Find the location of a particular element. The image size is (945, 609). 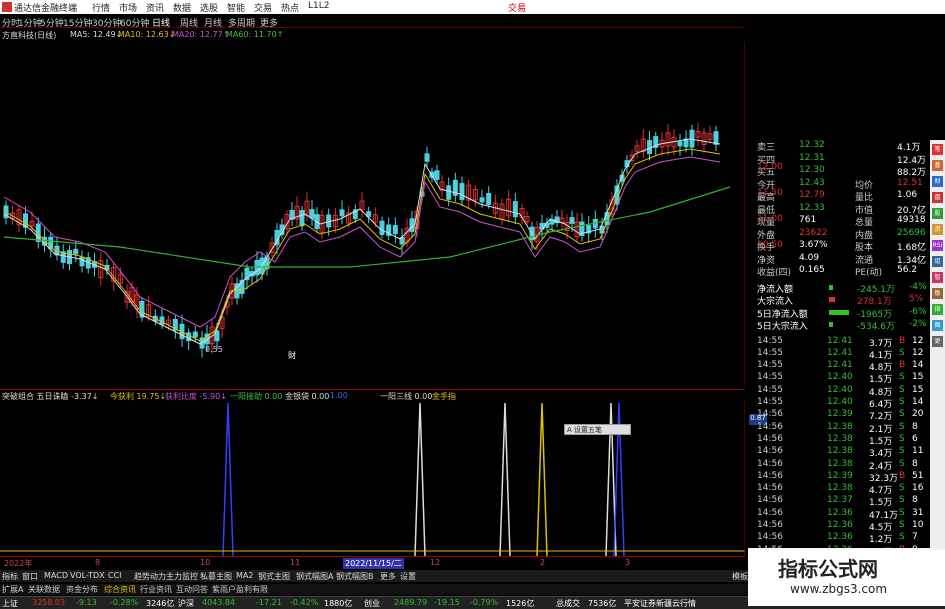

index-status-item: 平安证券新疆云行情 is located at coordinates (660, 603).